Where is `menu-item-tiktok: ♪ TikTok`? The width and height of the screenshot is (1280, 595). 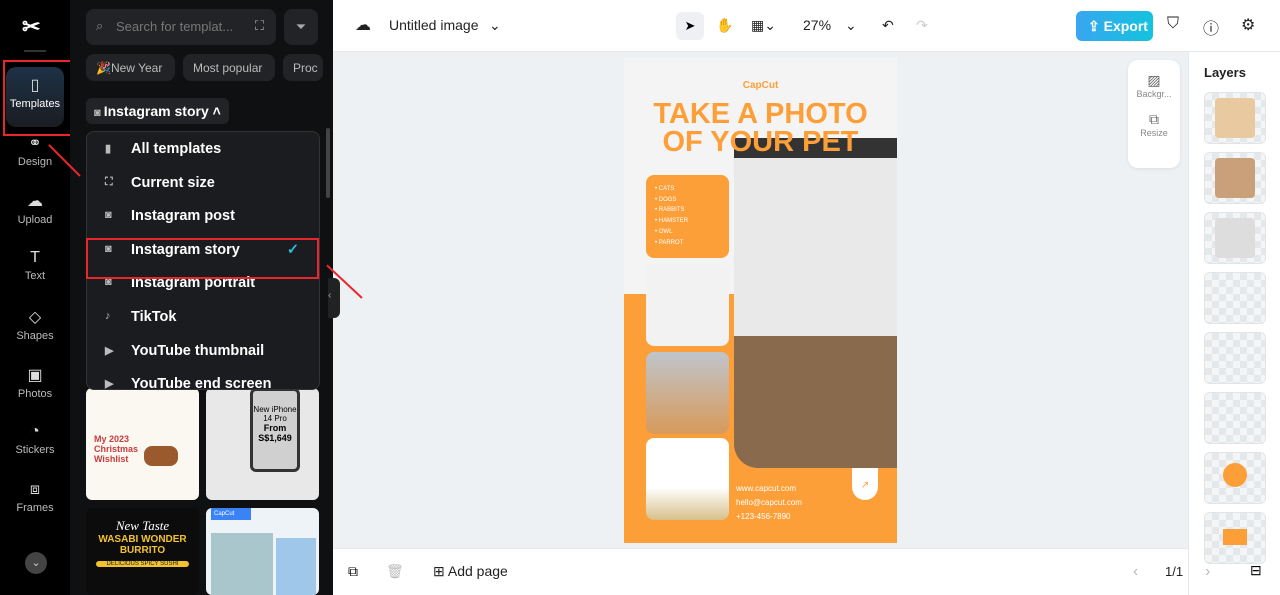
menu-item-tiktok: ♪ TikTok is located at coordinates (203, 317).